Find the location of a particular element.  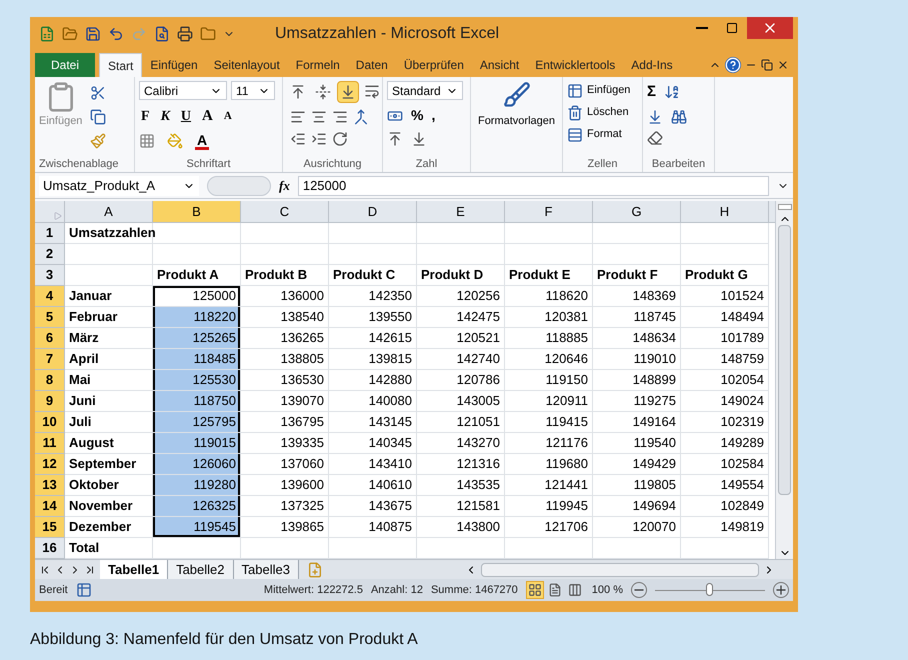

table-cell: 121176 is located at coordinates (549, 443).